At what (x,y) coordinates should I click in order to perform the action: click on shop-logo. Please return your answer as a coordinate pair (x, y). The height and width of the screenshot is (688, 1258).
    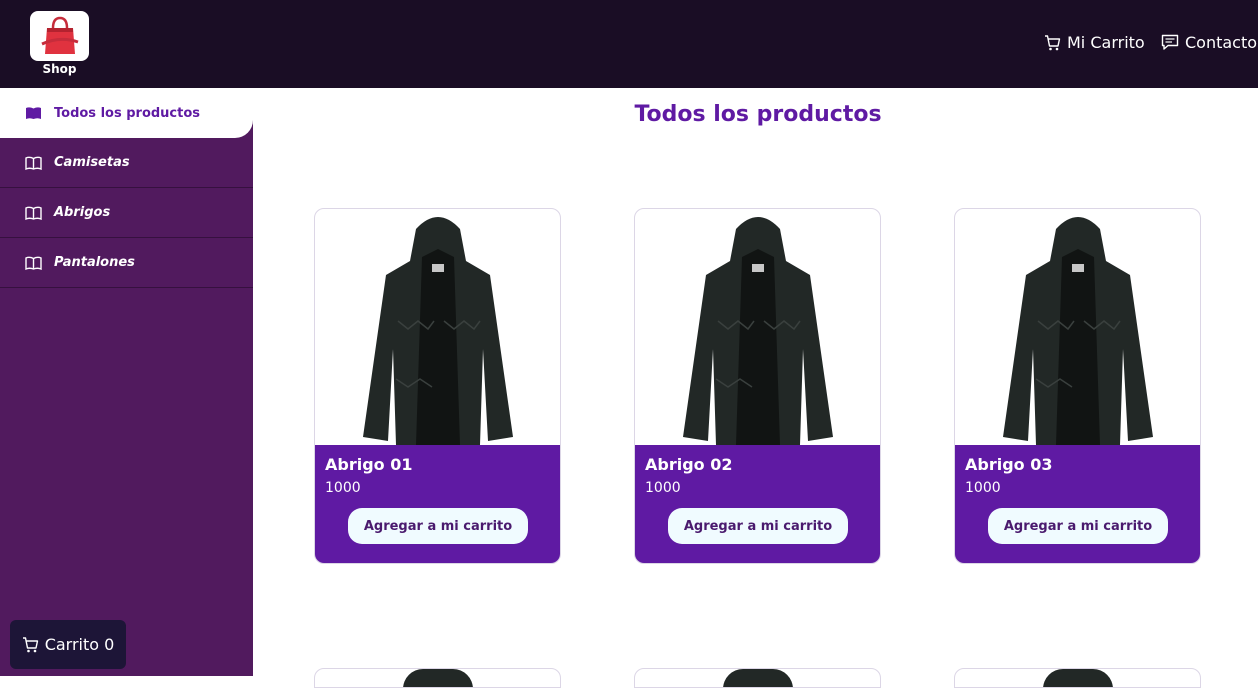
    Looking at the image, I should click on (59, 36).